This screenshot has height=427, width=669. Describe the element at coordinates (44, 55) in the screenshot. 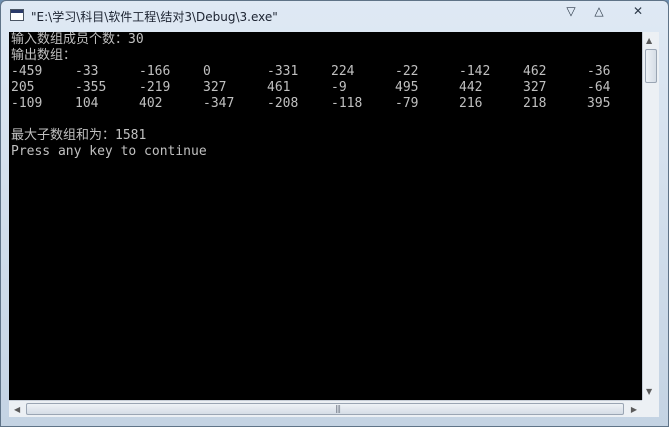

I see `output-label: 输出数组：` at that location.